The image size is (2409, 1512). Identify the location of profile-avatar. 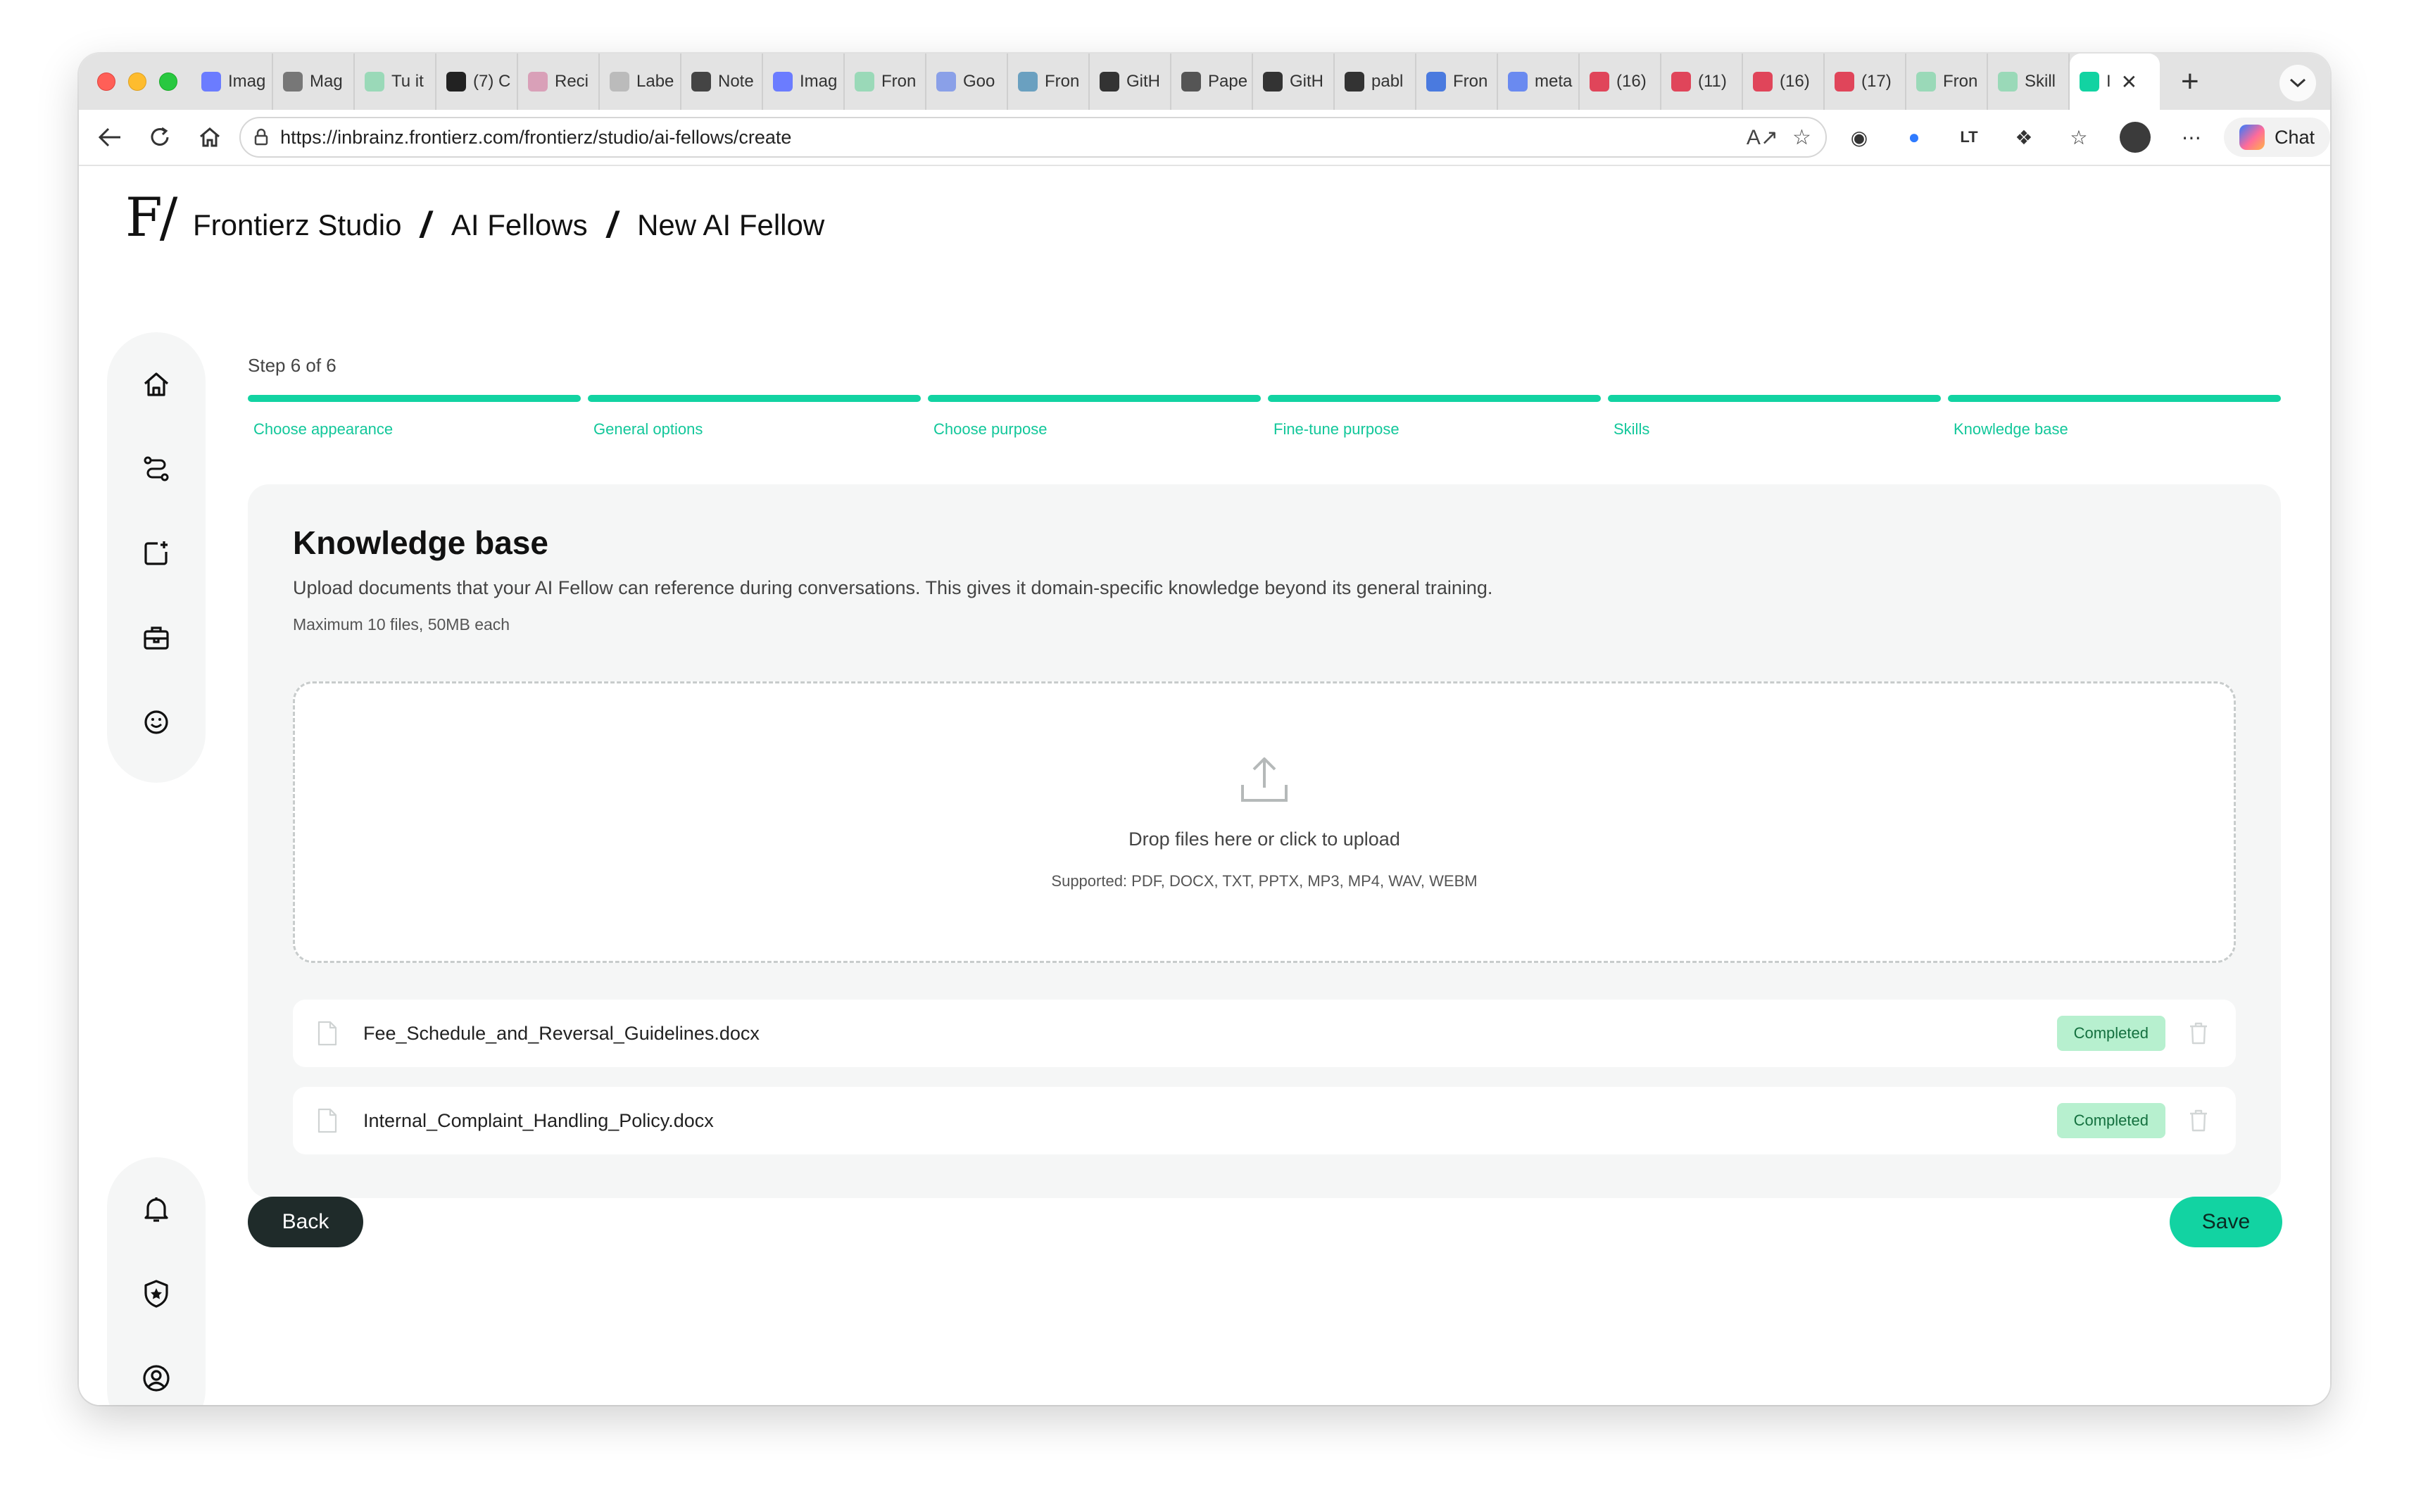
(2135, 137).